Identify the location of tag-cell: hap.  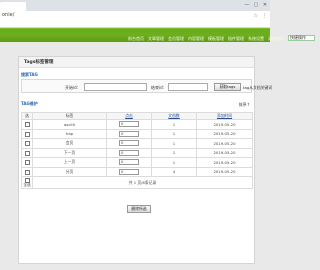
(69, 133).